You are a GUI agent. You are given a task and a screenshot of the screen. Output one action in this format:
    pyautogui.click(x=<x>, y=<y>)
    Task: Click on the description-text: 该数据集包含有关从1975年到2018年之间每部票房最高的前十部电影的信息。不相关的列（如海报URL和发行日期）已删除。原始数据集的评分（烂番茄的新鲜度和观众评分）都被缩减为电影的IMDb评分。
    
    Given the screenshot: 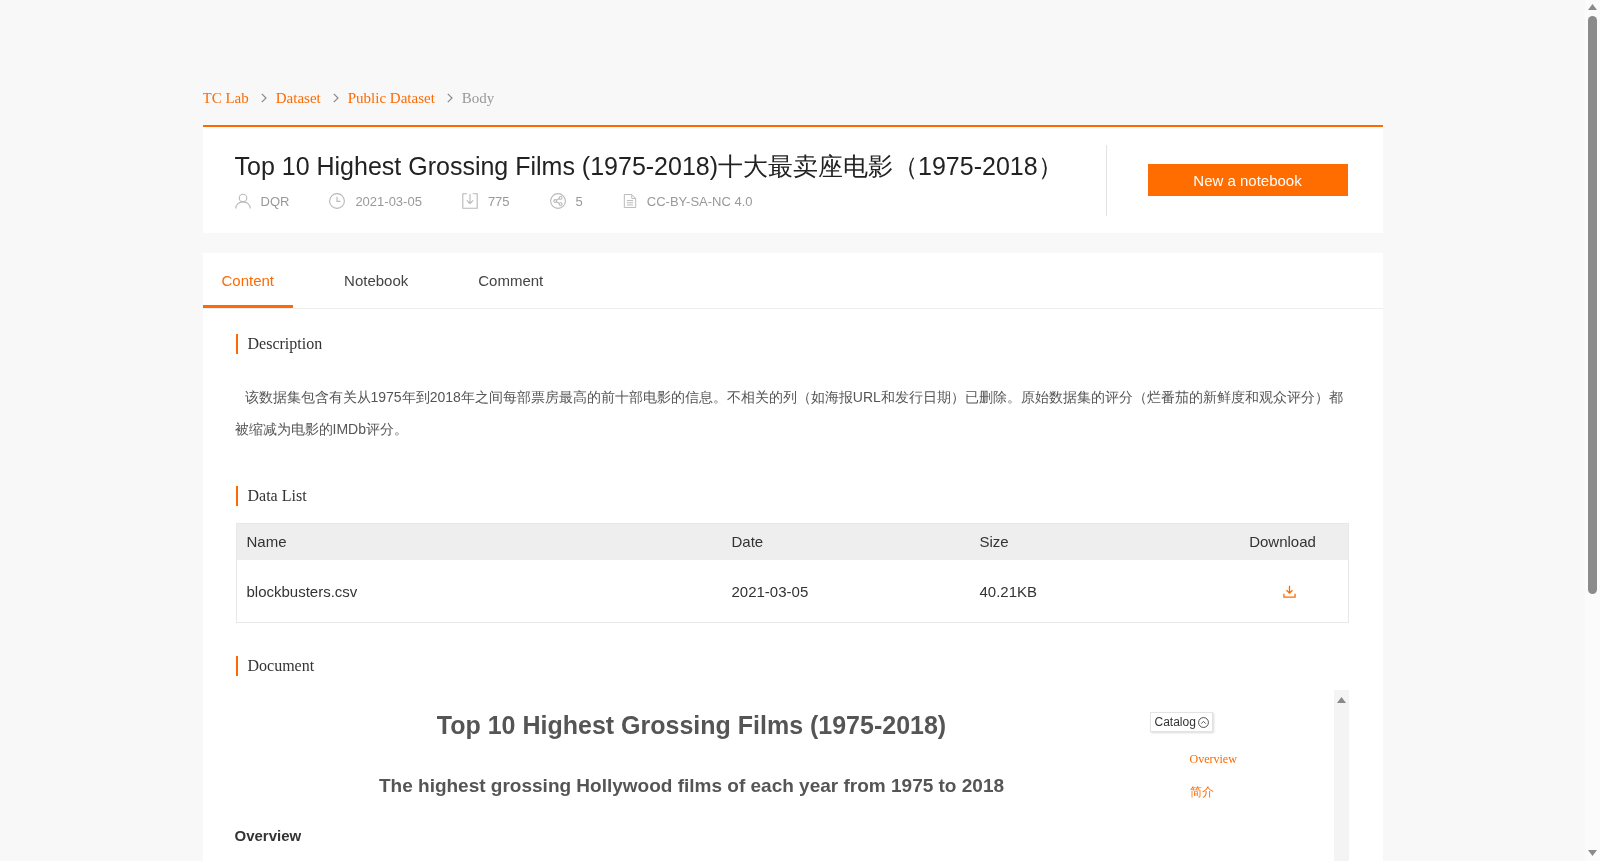 What is the action you would take?
    pyautogui.click(x=789, y=413)
    